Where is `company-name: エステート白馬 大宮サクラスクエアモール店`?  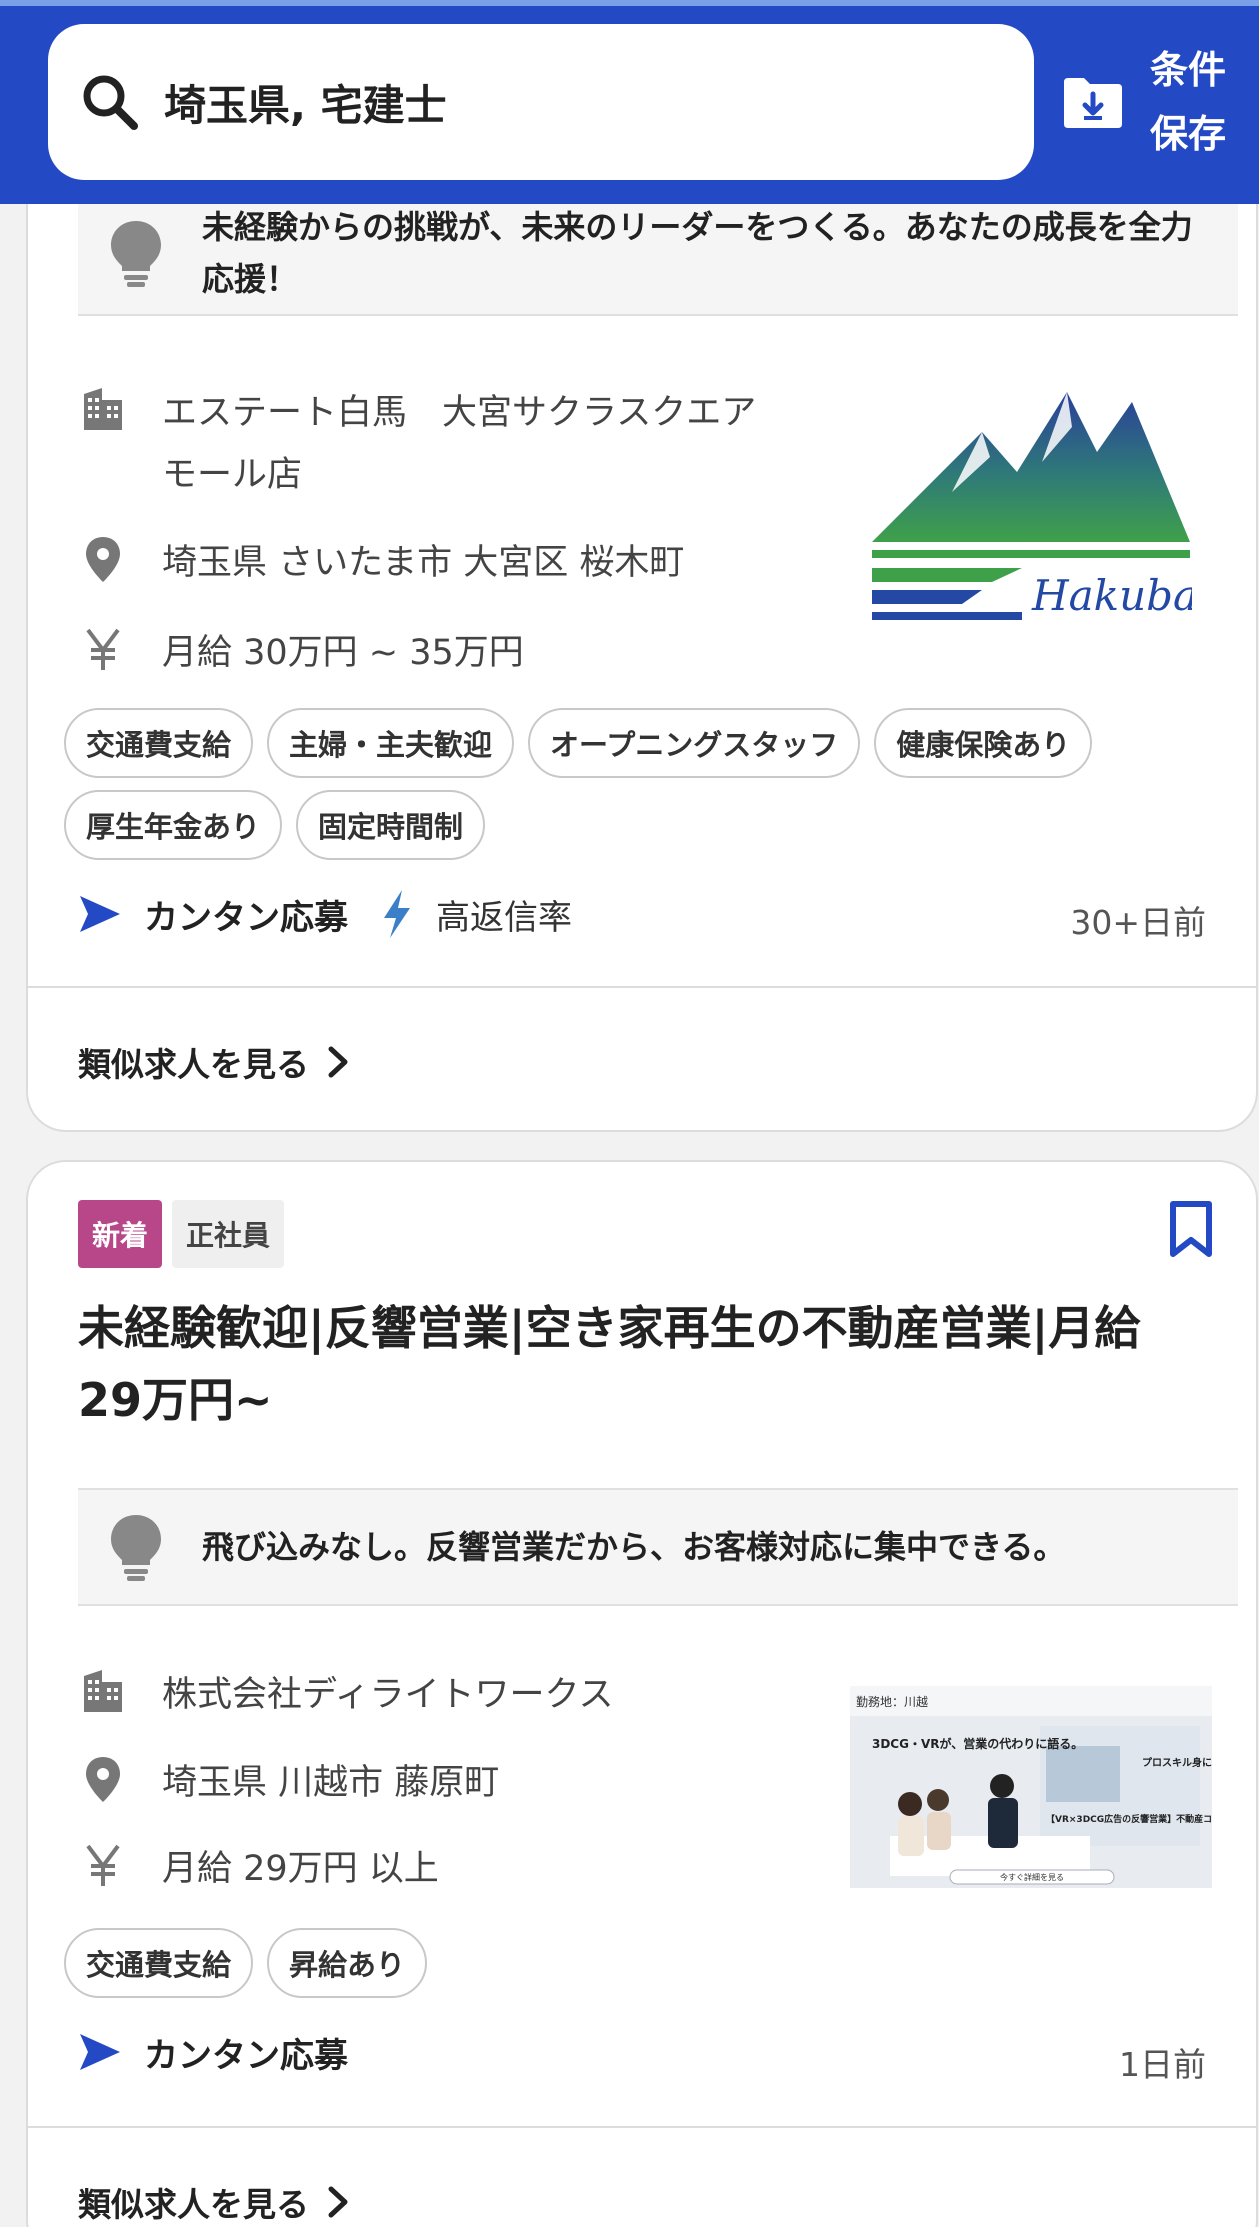
company-name: エステート白馬 大宮サクラスクエアモール店 is located at coordinates (459, 444).